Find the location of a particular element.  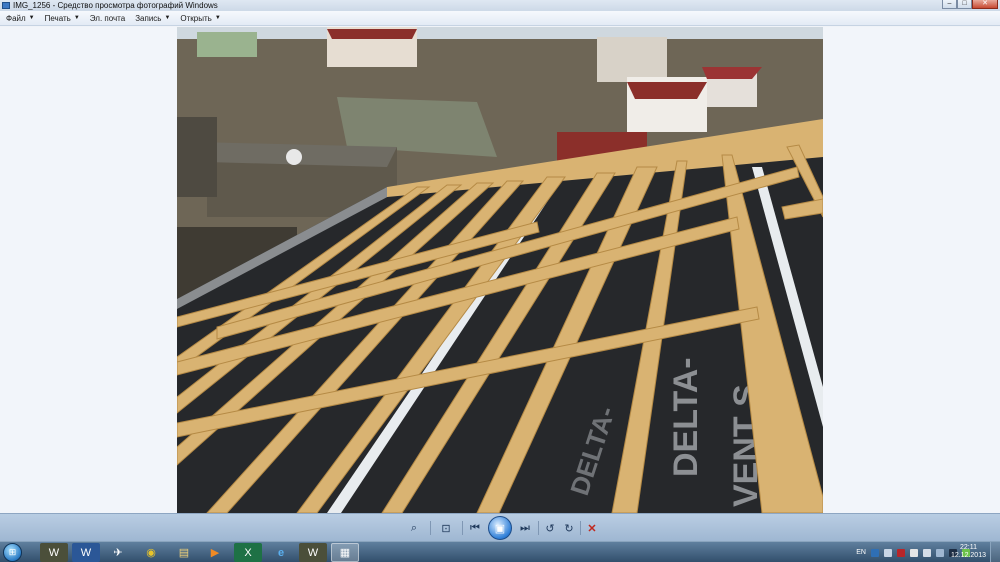

window-controls: – □ ✕ is located at coordinates (970, 5).